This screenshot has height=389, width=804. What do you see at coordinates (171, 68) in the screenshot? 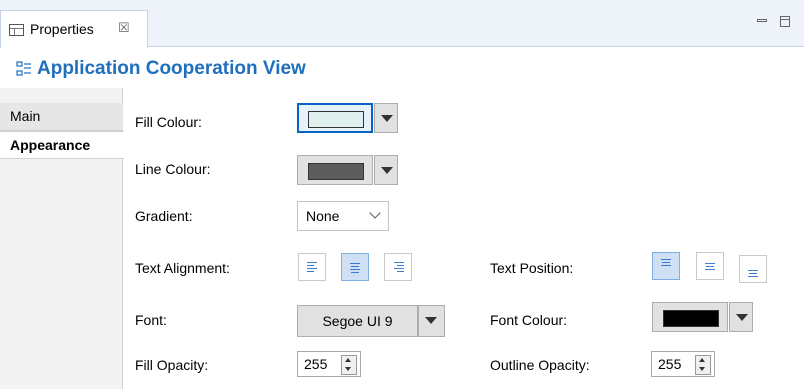
I see `page-title: Application Cooperation View` at bounding box center [171, 68].